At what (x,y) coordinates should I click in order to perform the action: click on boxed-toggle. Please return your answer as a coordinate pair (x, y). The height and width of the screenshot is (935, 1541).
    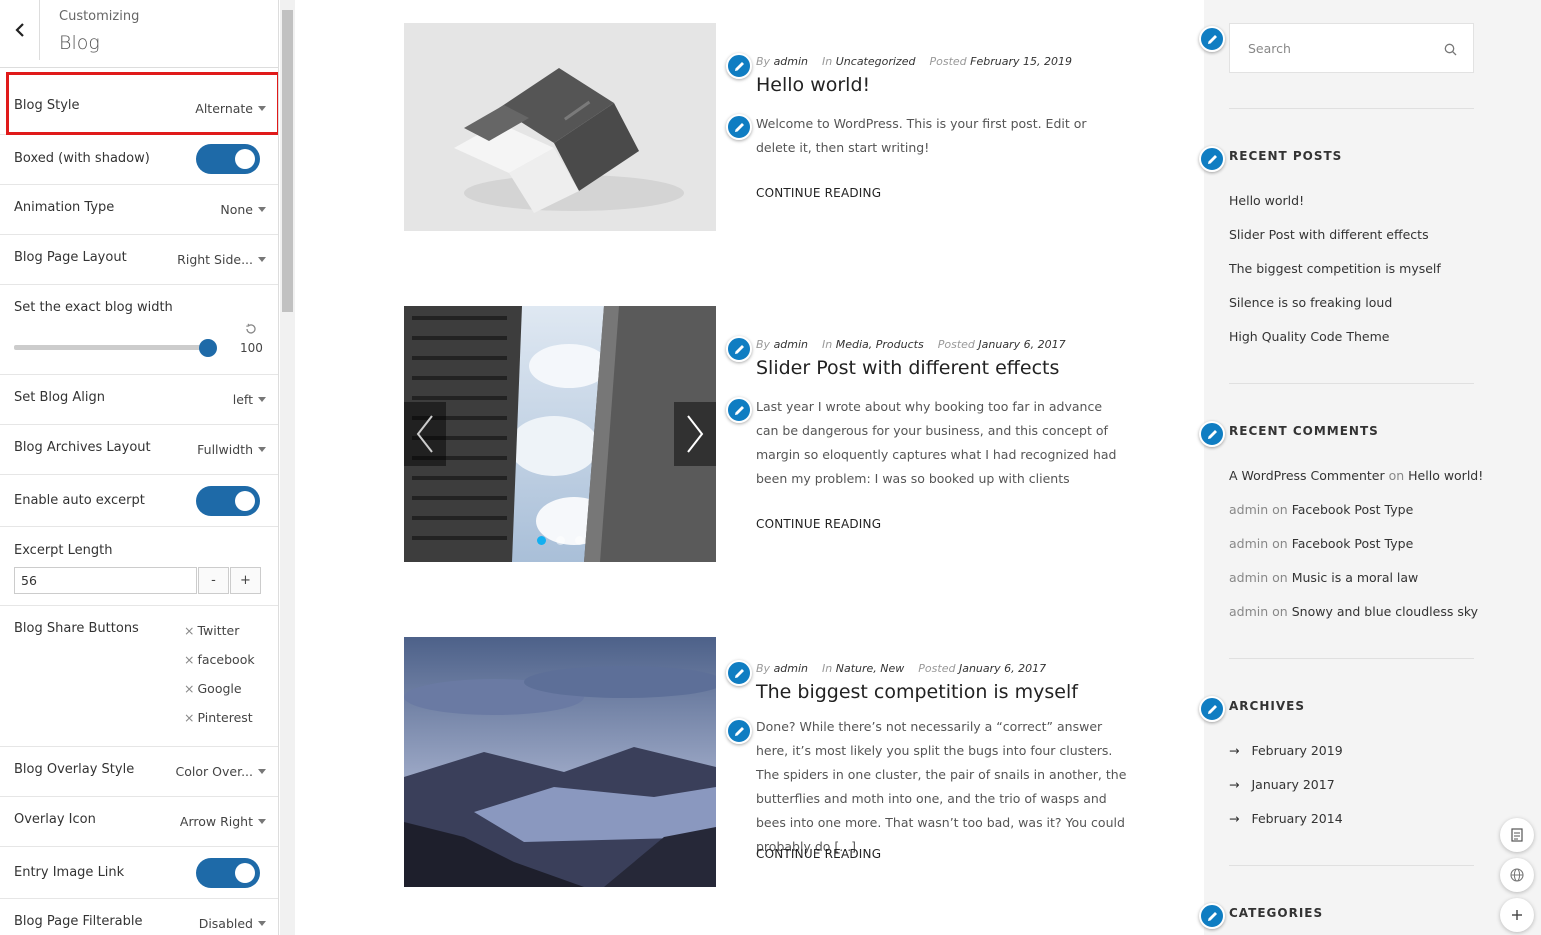
    Looking at the image, I should click on (228, 159).